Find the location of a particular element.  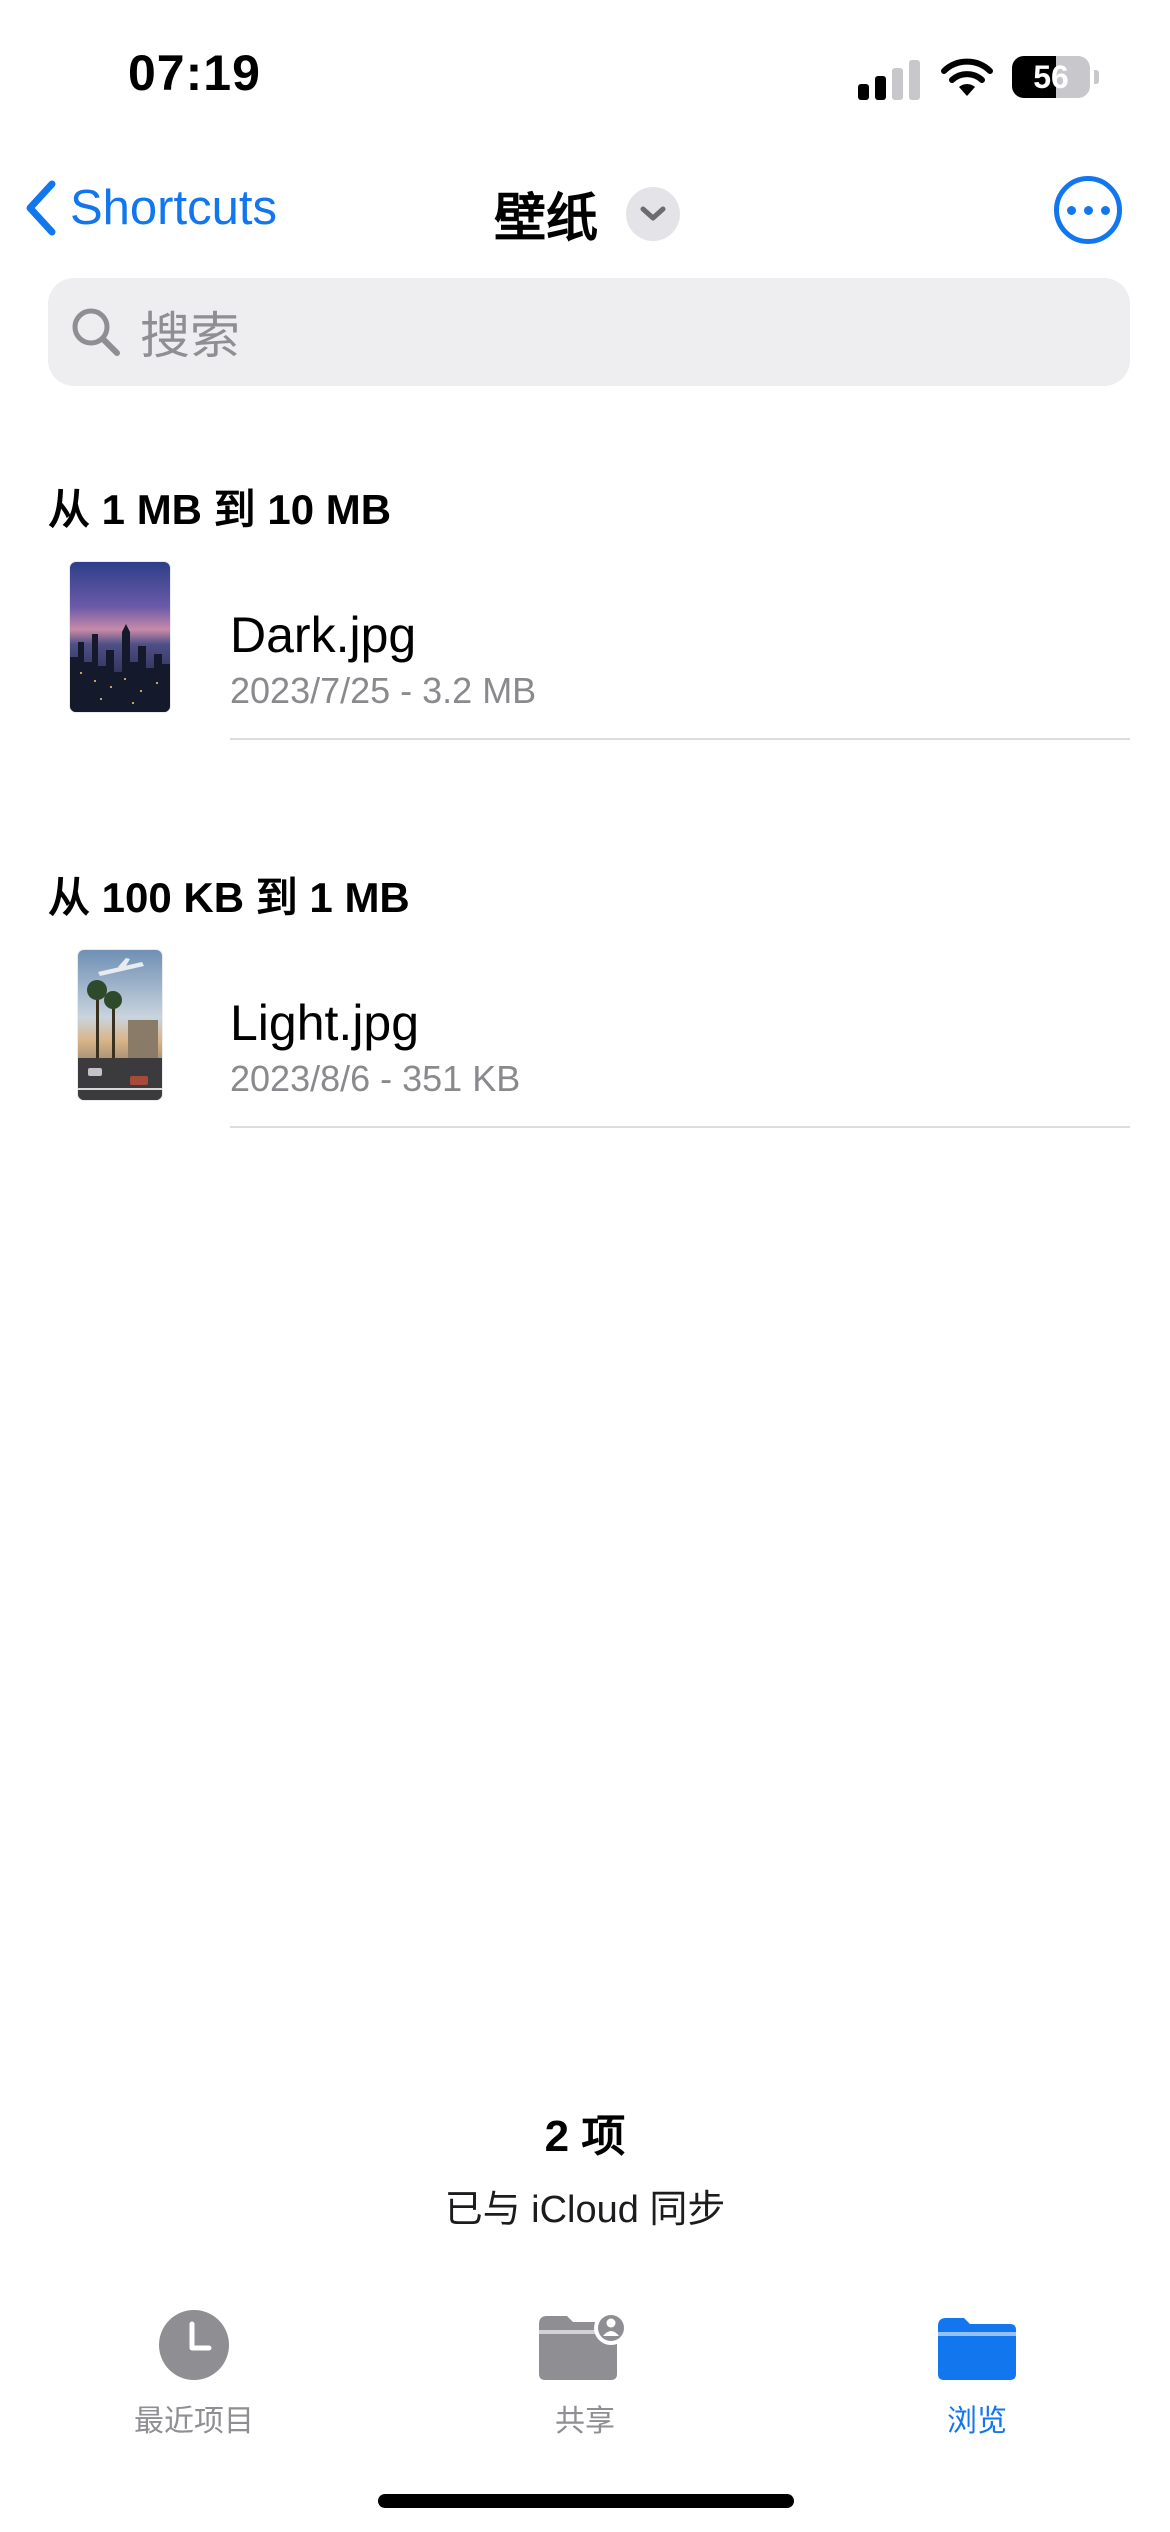

shared-folder-icon is located at coordinates (583, 2346).